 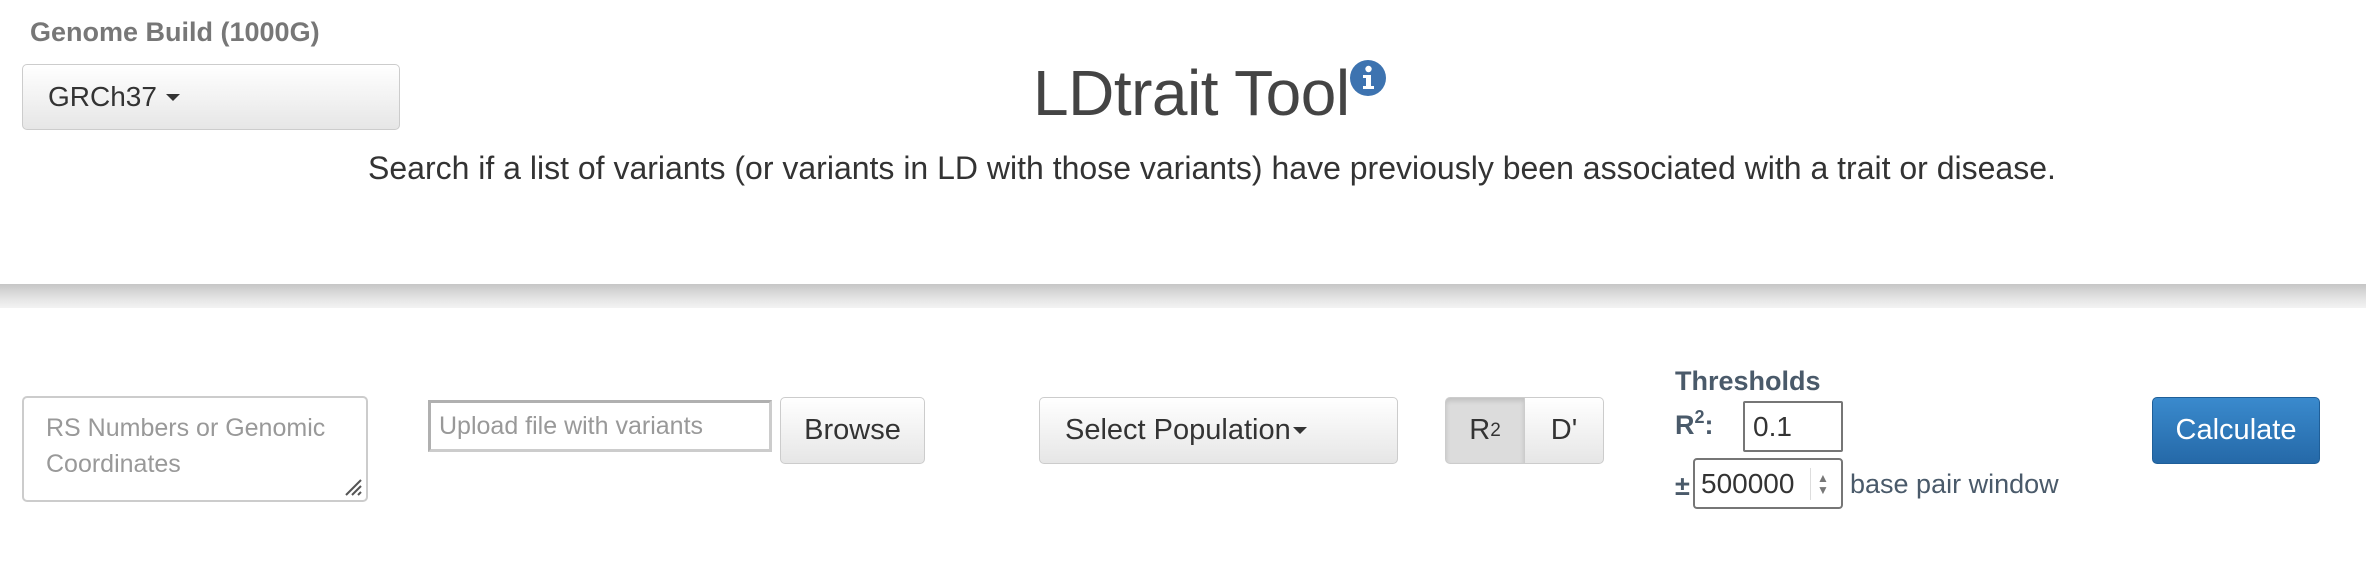 I want to click on rs-numbers-textarea: RS Numbers or Genomic Coordinates, so click(x=195, y=449).